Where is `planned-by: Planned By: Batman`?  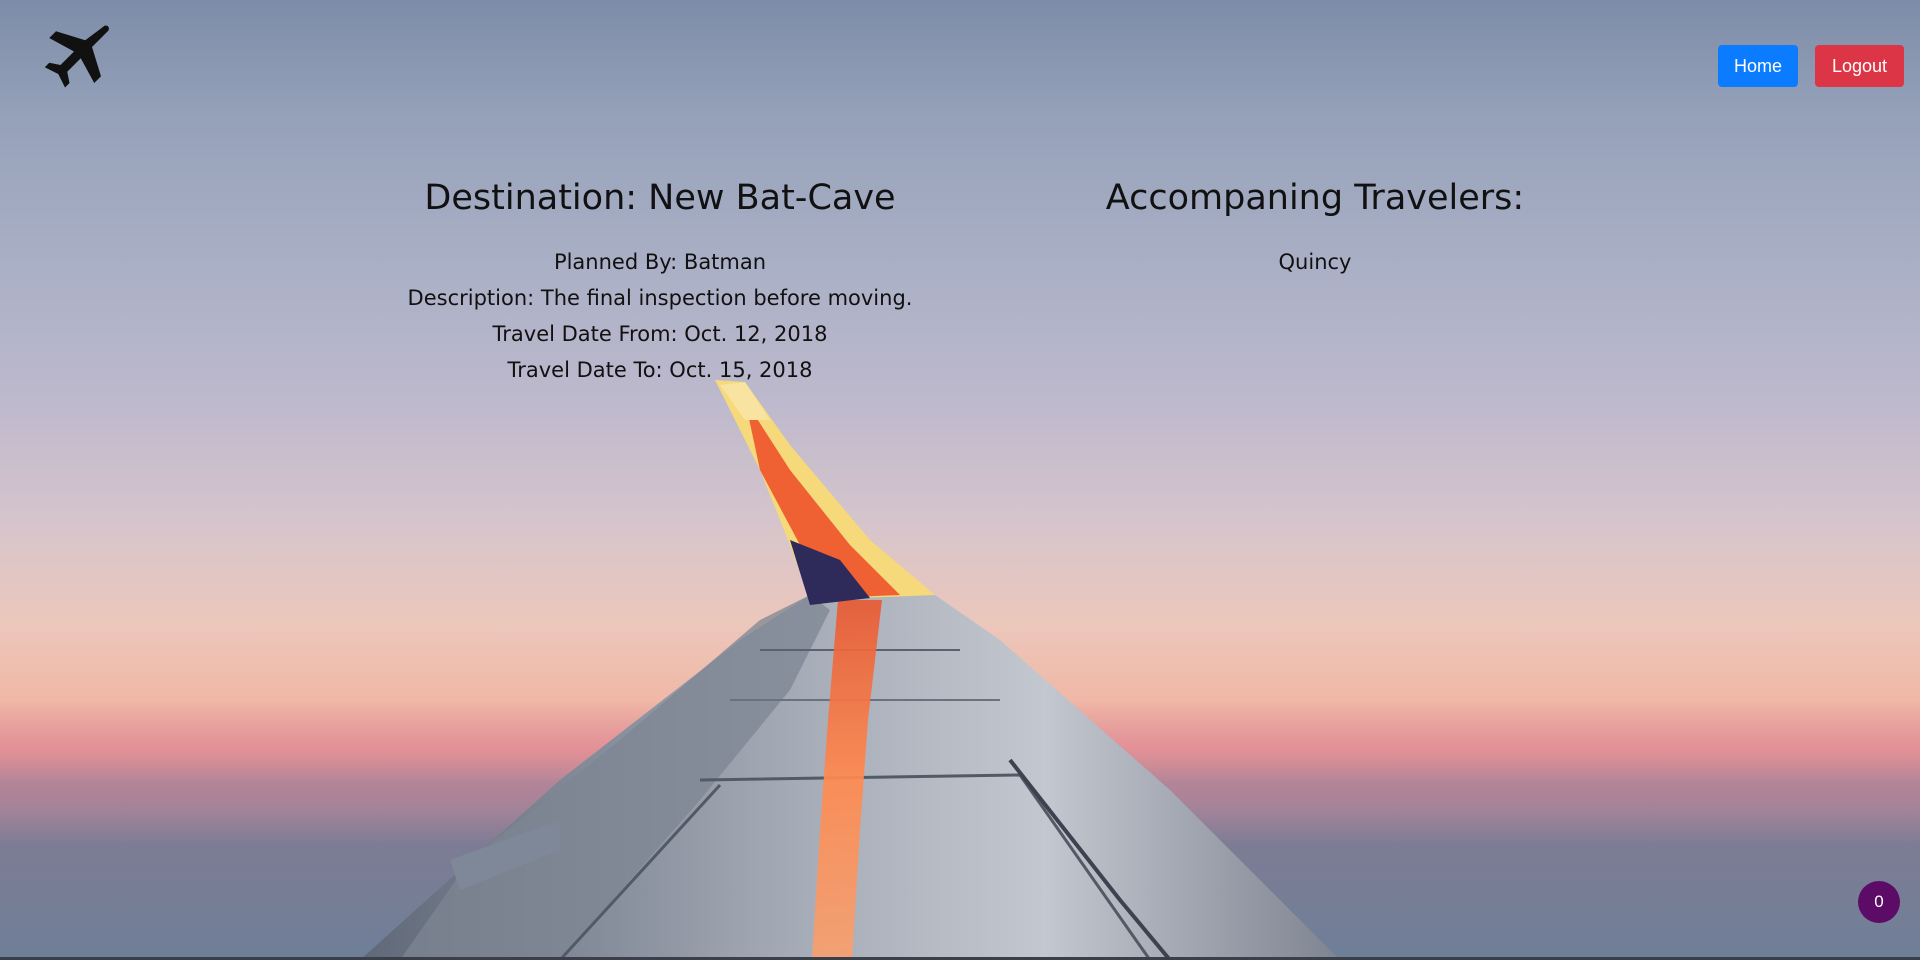
planned-by: Planned By: Batman is located at coordinates (660, 262).